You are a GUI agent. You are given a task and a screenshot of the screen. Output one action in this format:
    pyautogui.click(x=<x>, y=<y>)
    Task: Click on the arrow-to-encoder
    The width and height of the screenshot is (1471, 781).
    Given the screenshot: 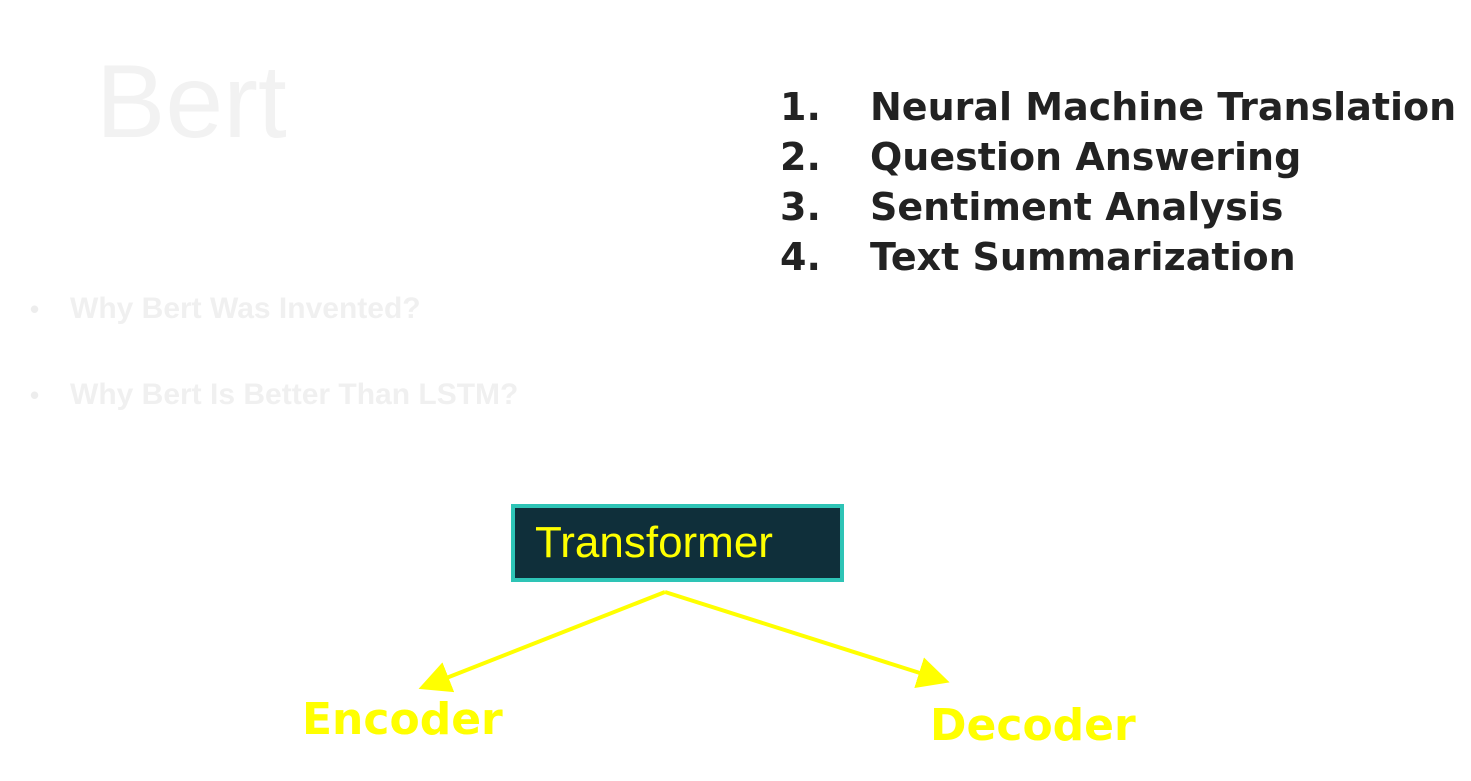 What is the action you would take?
    pyautogui.click(x=542, y=641)
    